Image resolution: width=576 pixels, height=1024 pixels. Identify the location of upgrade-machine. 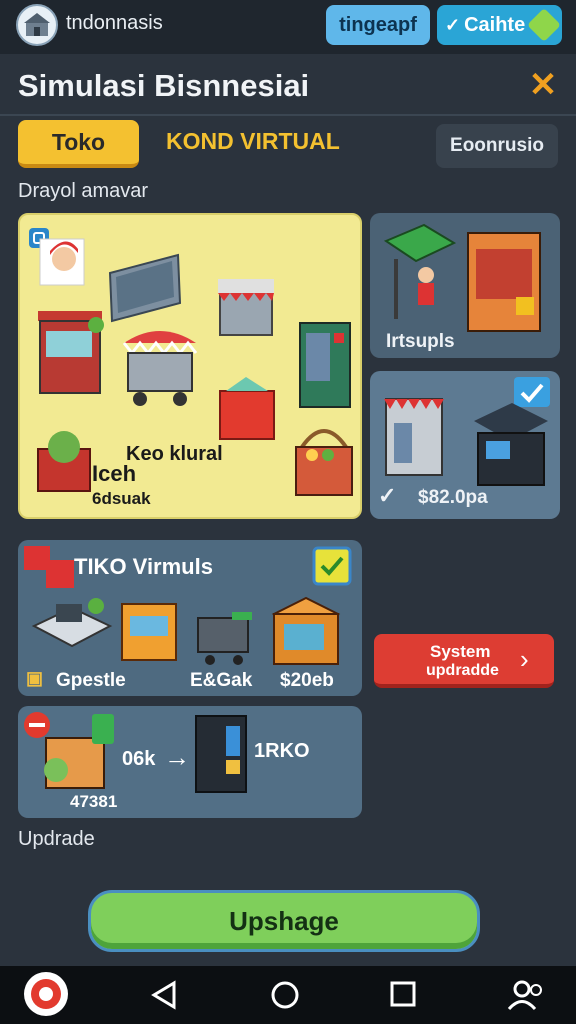
(221, 754).